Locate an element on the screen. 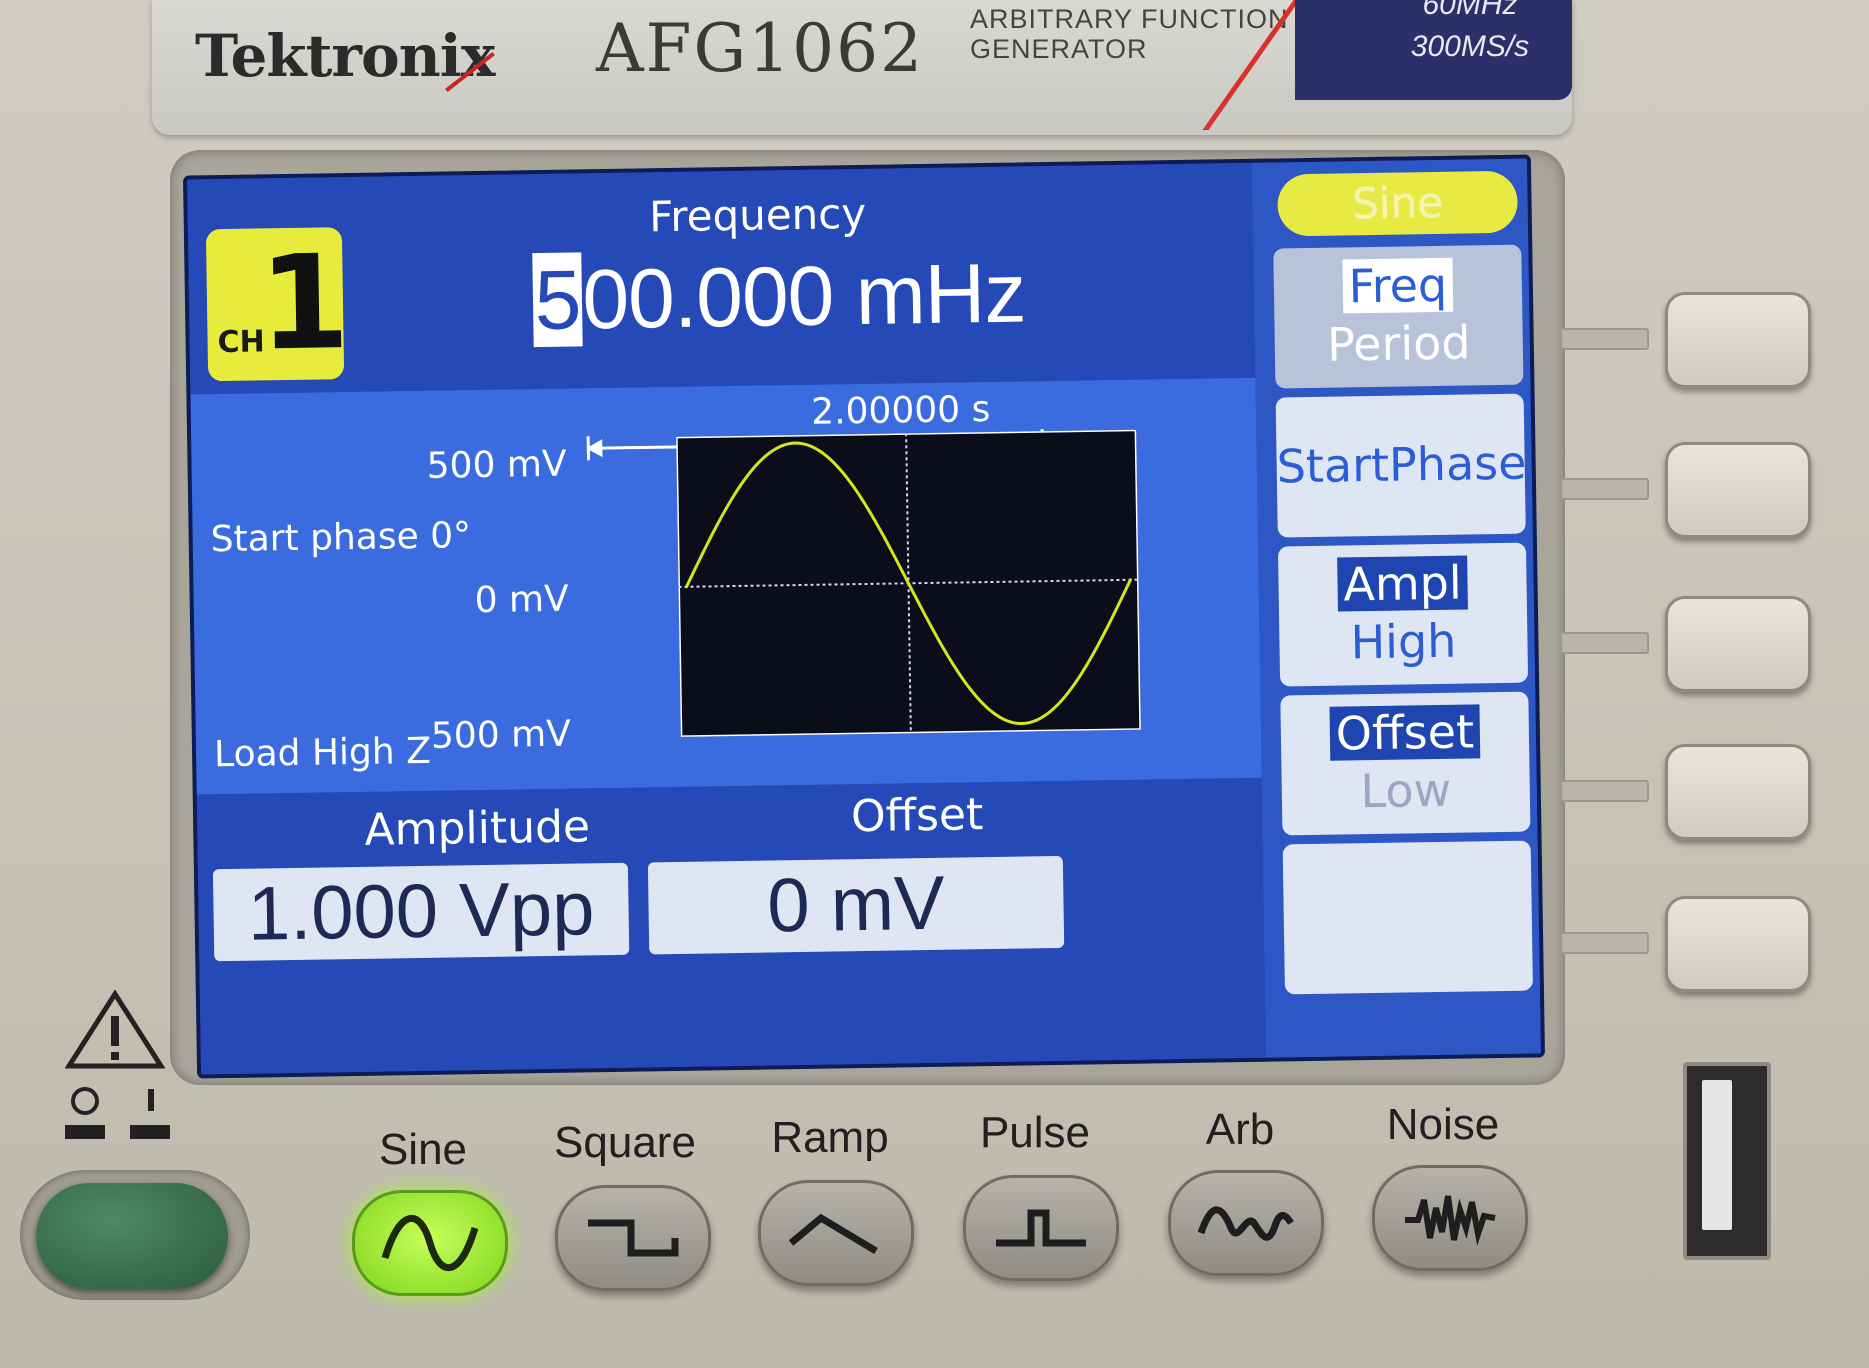 This screenshot has width=1869, height=1368. load-label: Load High Z is located at coordinates (322, 753).